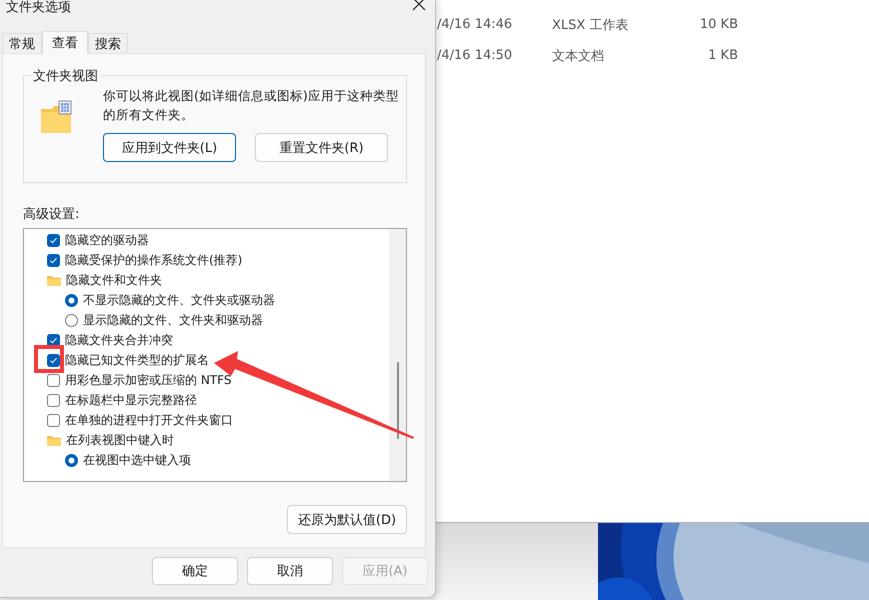  Describe the element at coordinates (397, 355) in the screenshot. I see `scrollbar` at that location.